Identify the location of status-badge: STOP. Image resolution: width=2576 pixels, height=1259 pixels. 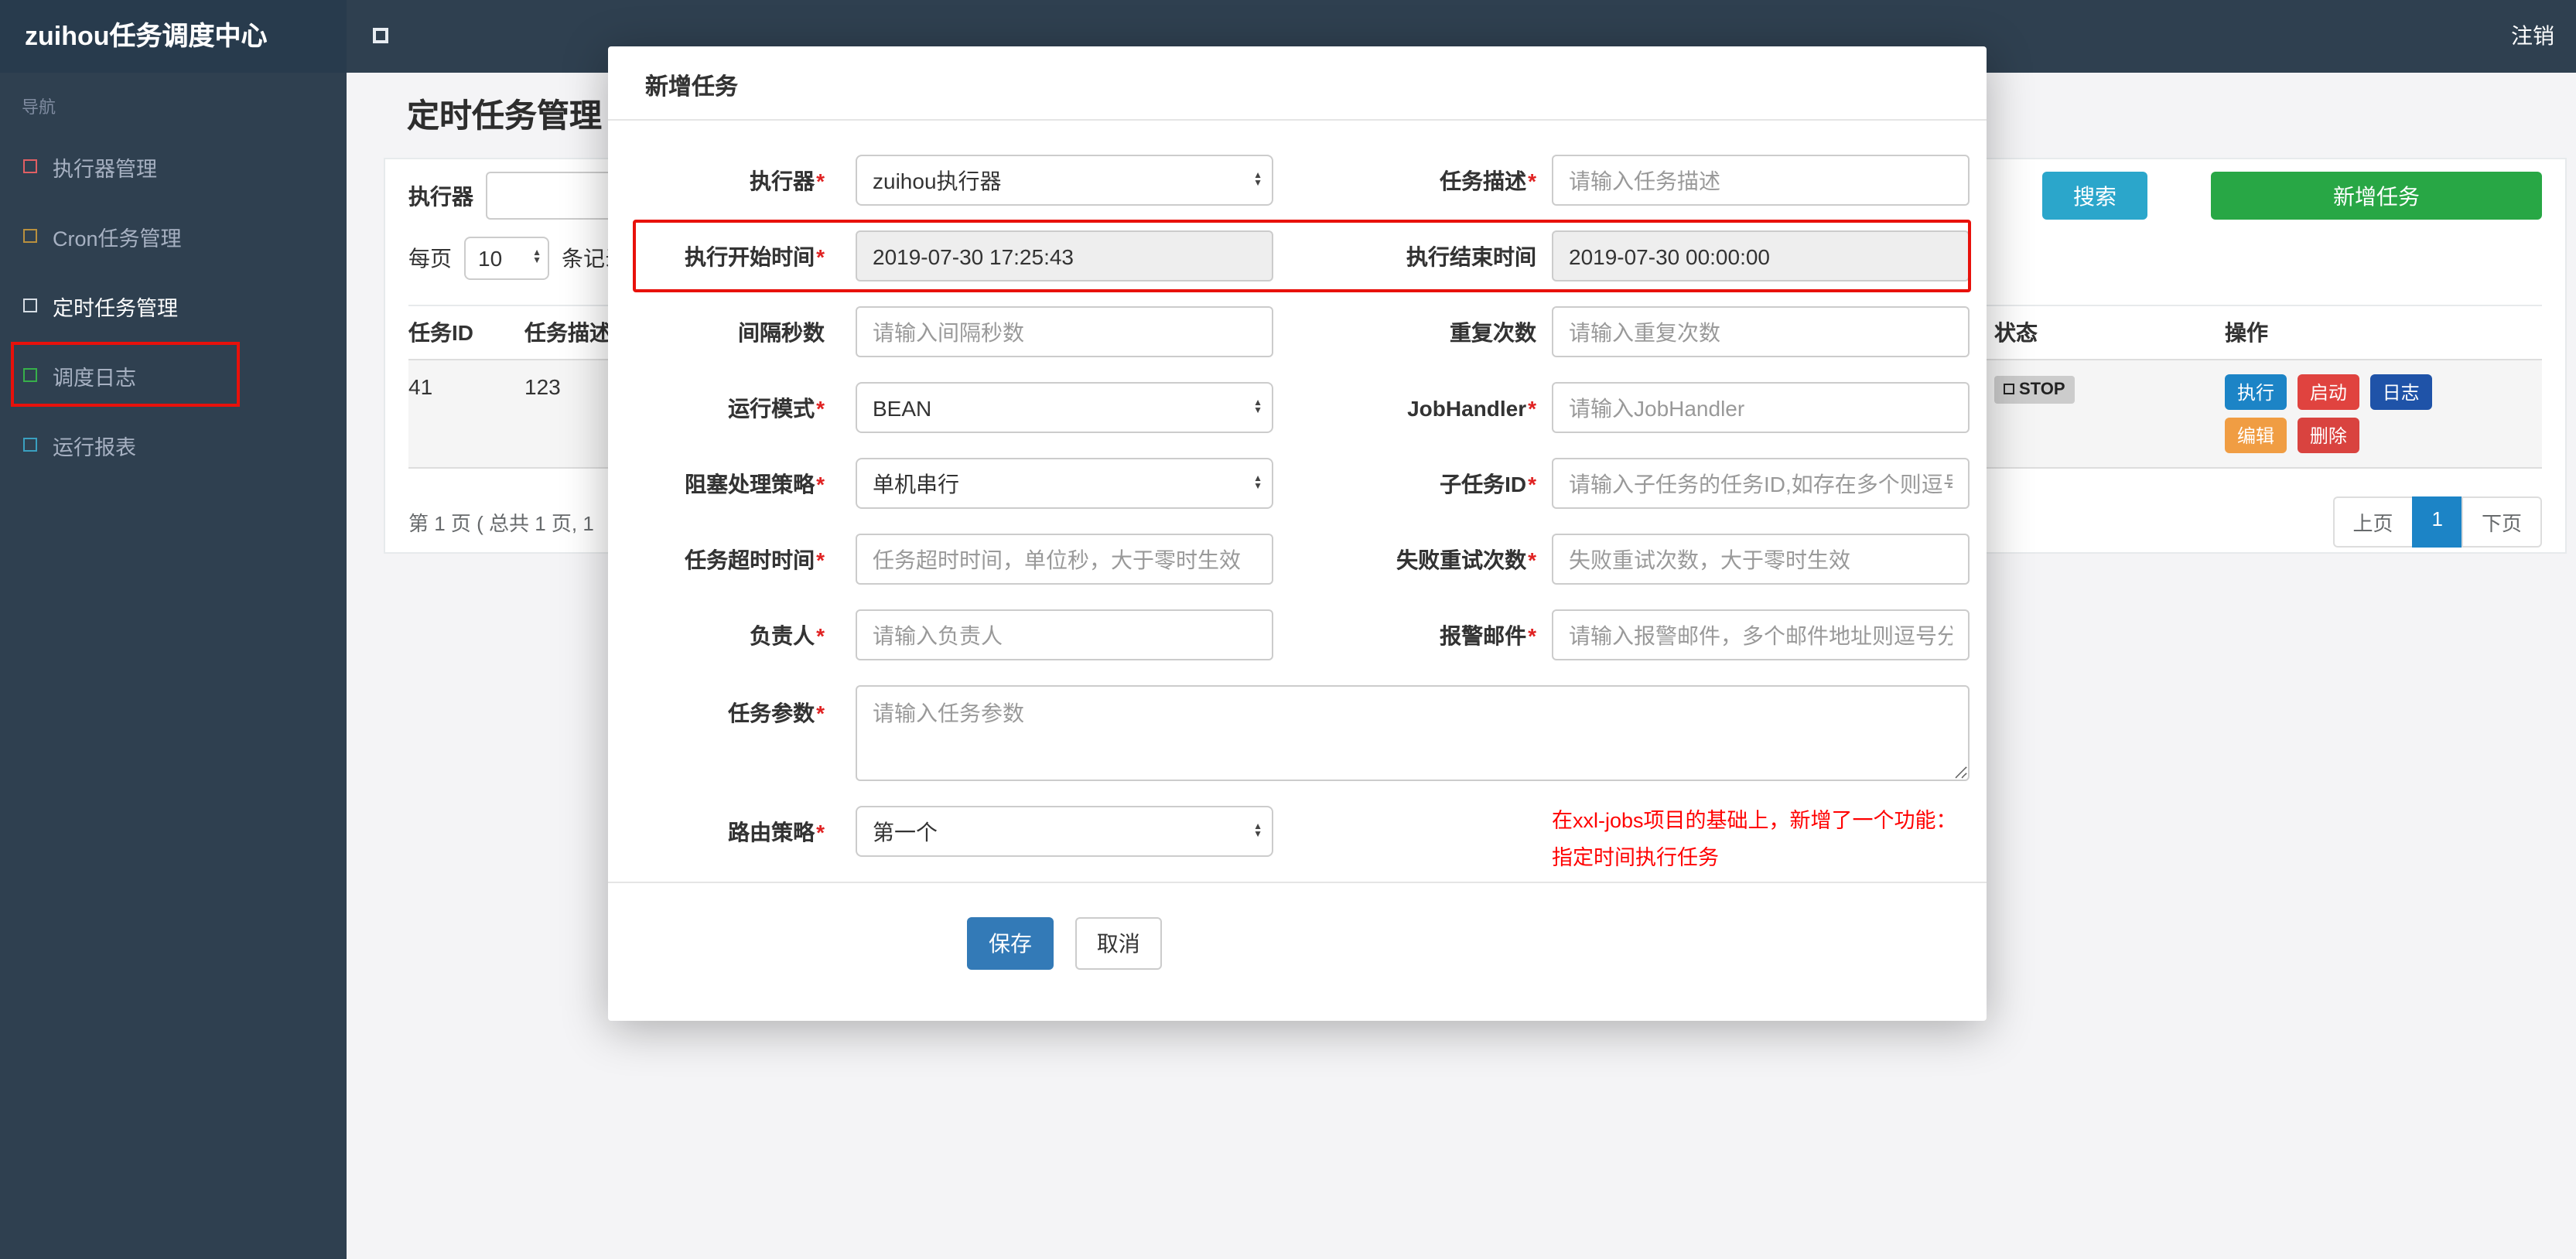
(2034, 389).